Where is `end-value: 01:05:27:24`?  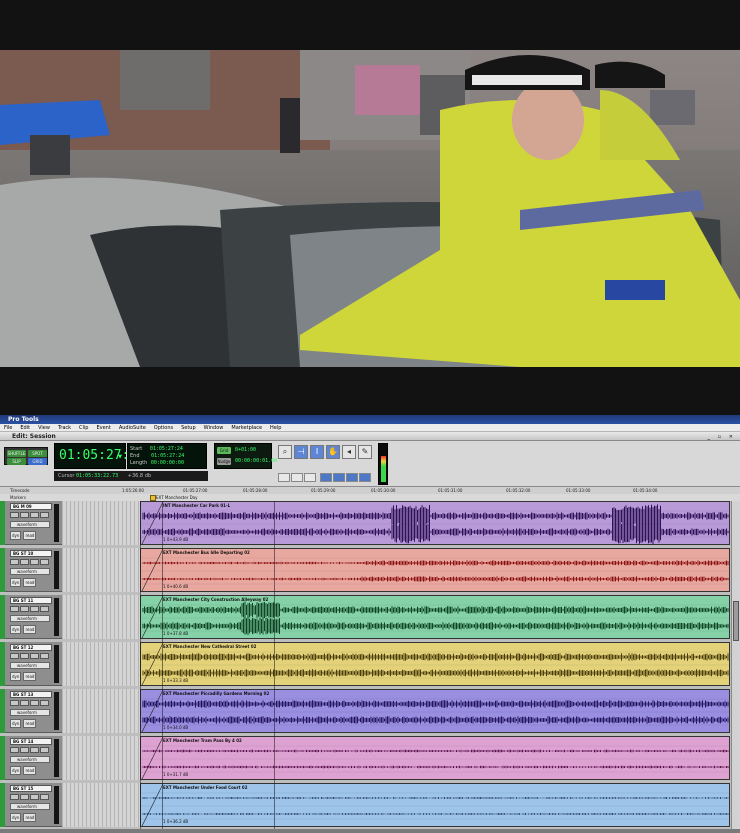
end-value: 01:05:27:24 is located at coordinates (167, 456).